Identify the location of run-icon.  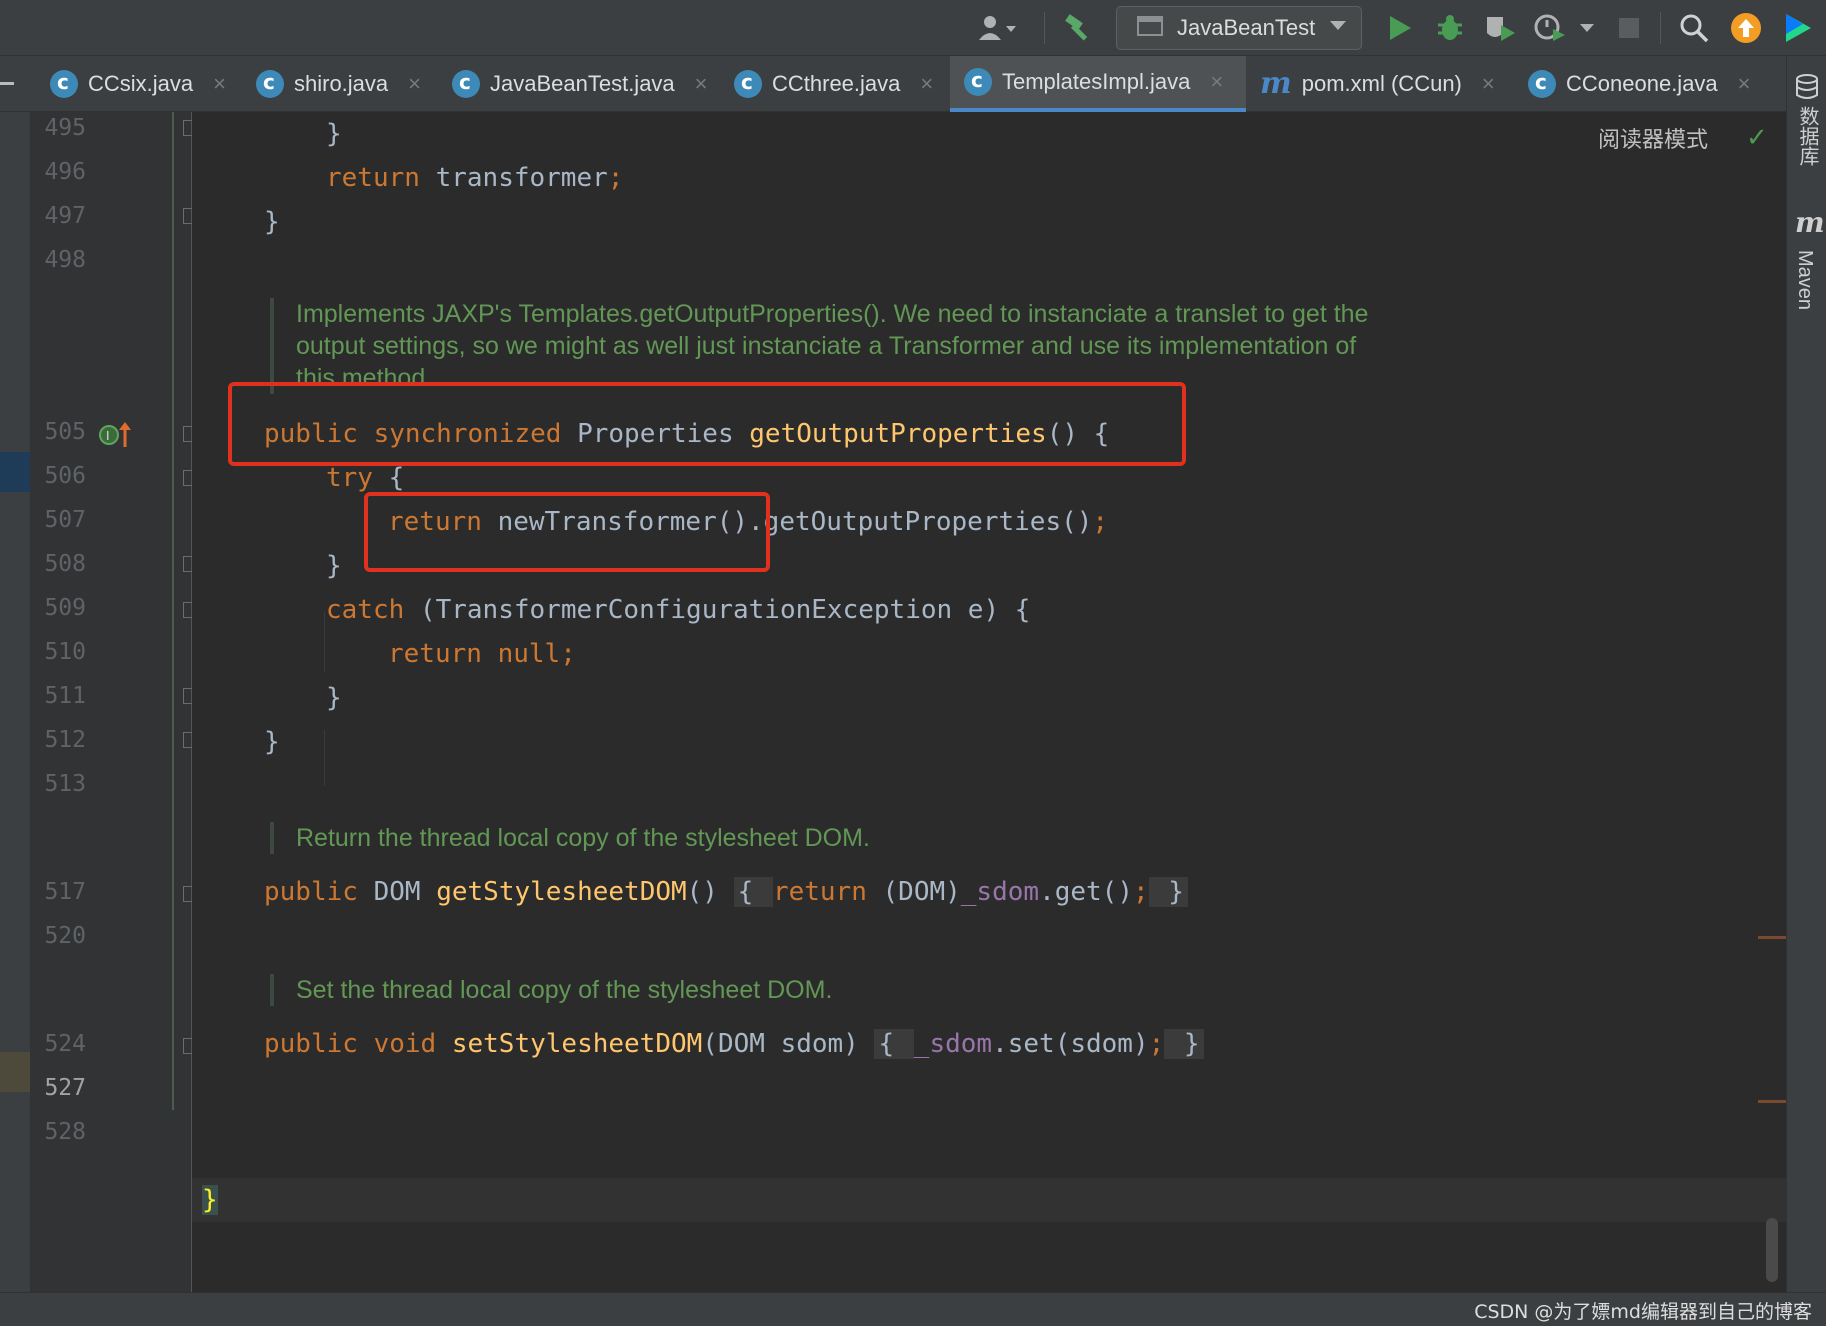
(1400, 28).